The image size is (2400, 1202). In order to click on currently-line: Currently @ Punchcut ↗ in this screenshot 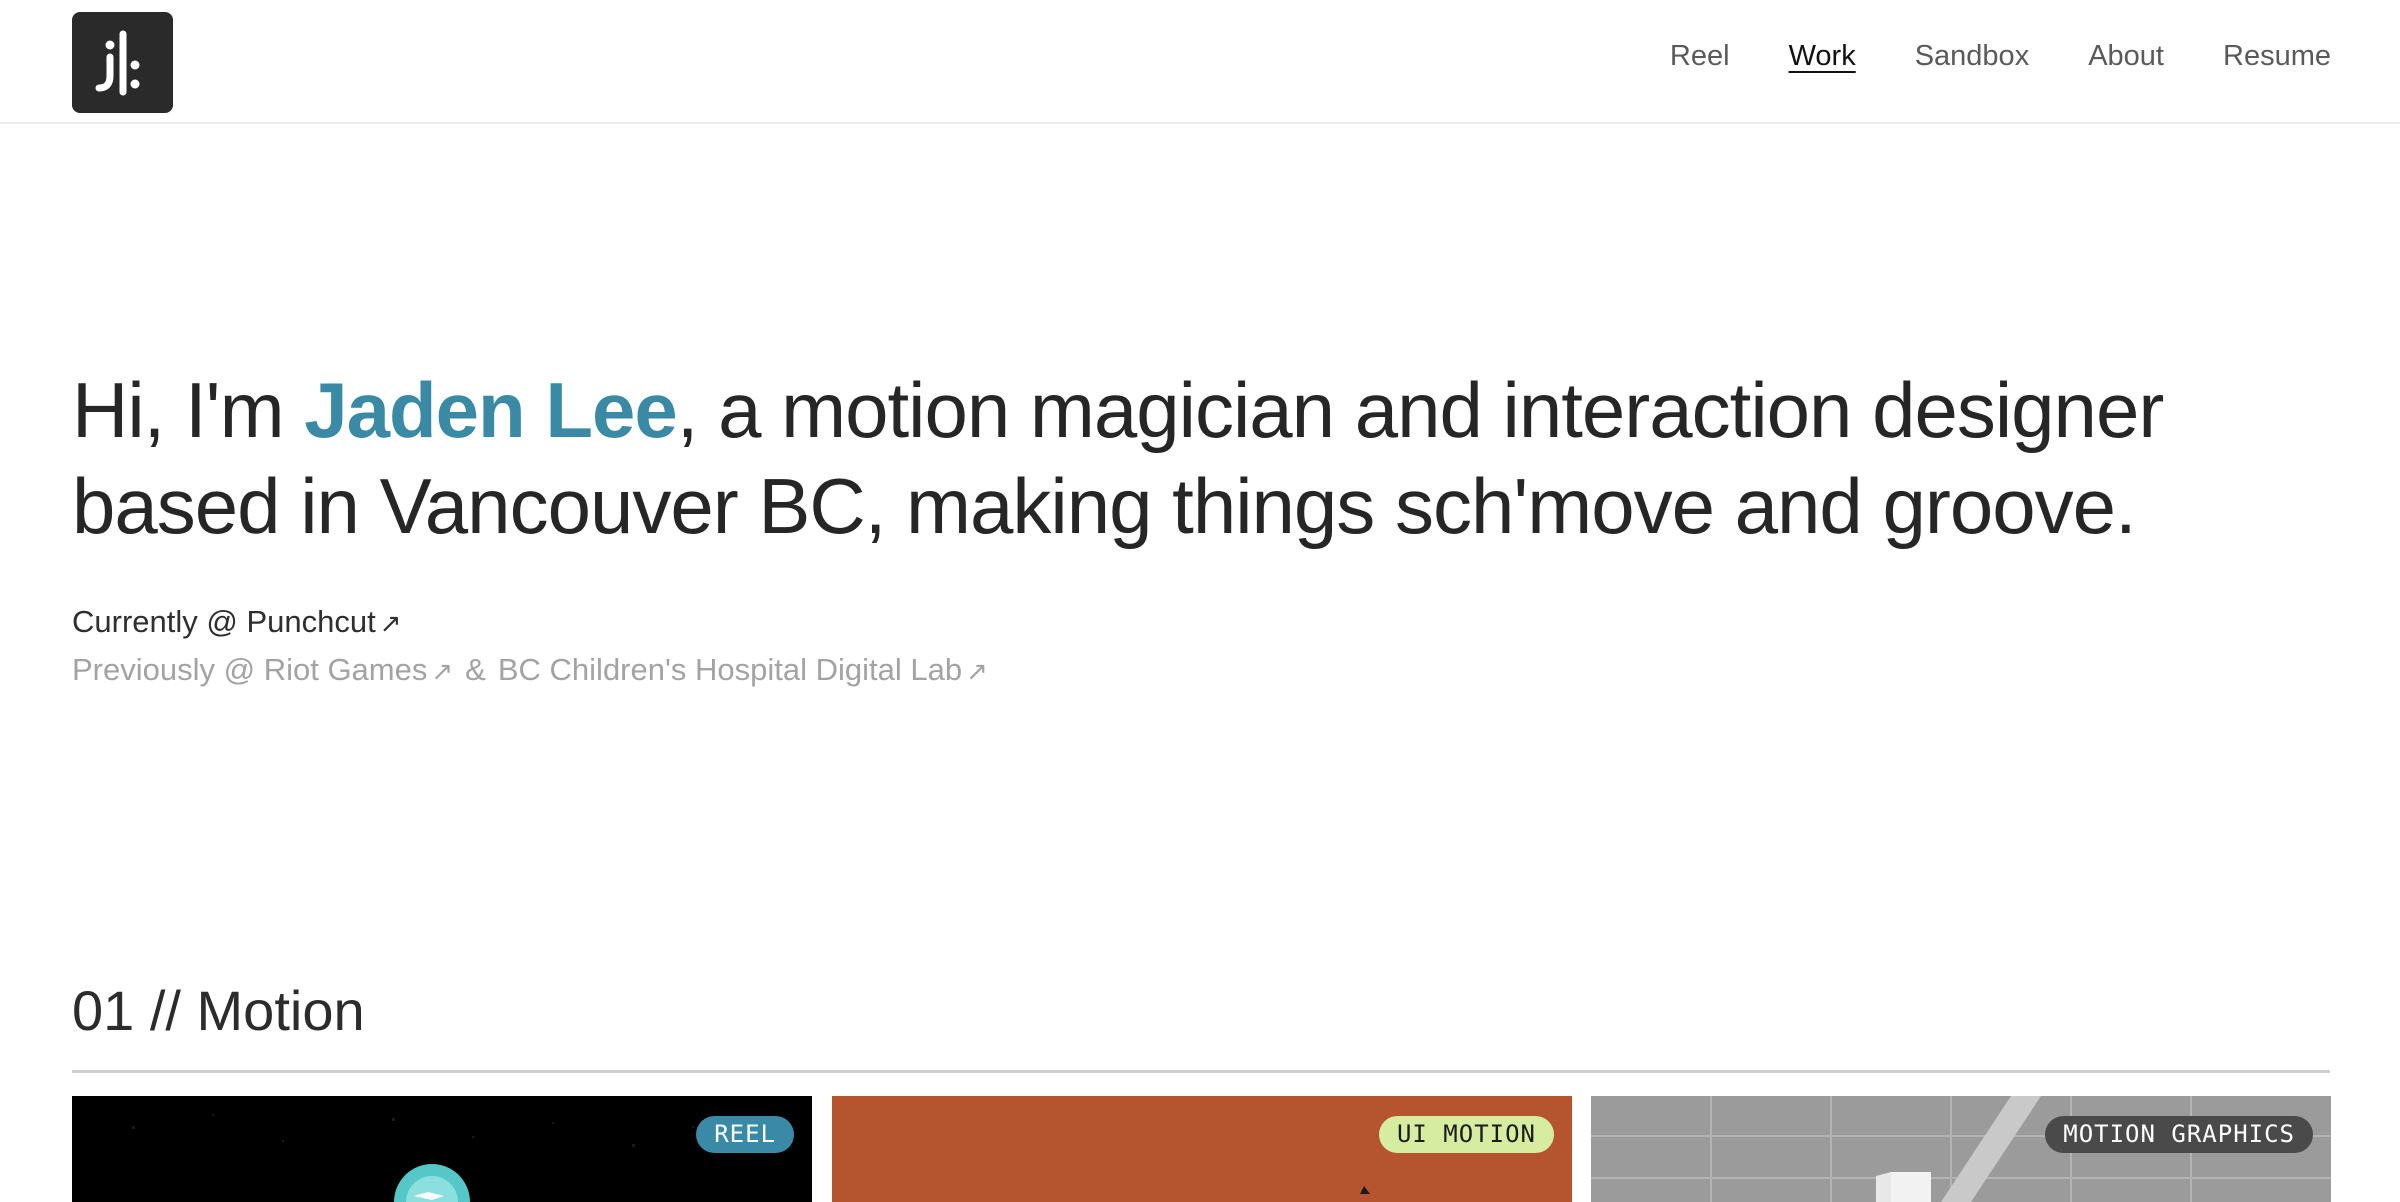, I will do `click(237, 623)`.